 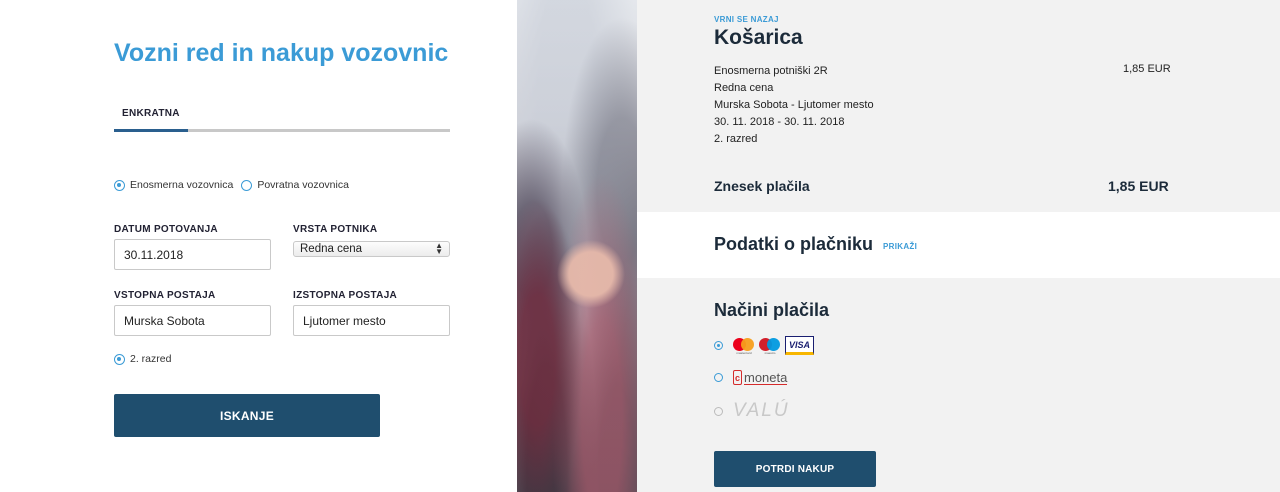 I want to click on mastercard-icon: mastercard, so click(x=744, y=346).